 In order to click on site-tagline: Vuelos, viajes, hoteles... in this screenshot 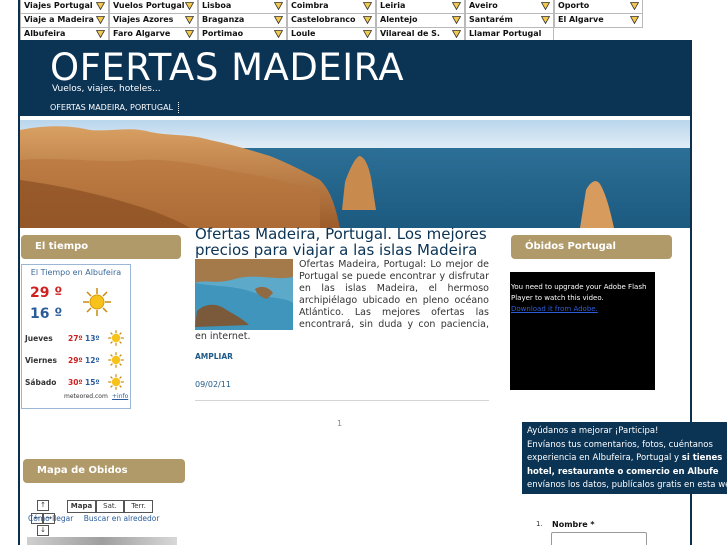, I will do `click(106, 89)`.